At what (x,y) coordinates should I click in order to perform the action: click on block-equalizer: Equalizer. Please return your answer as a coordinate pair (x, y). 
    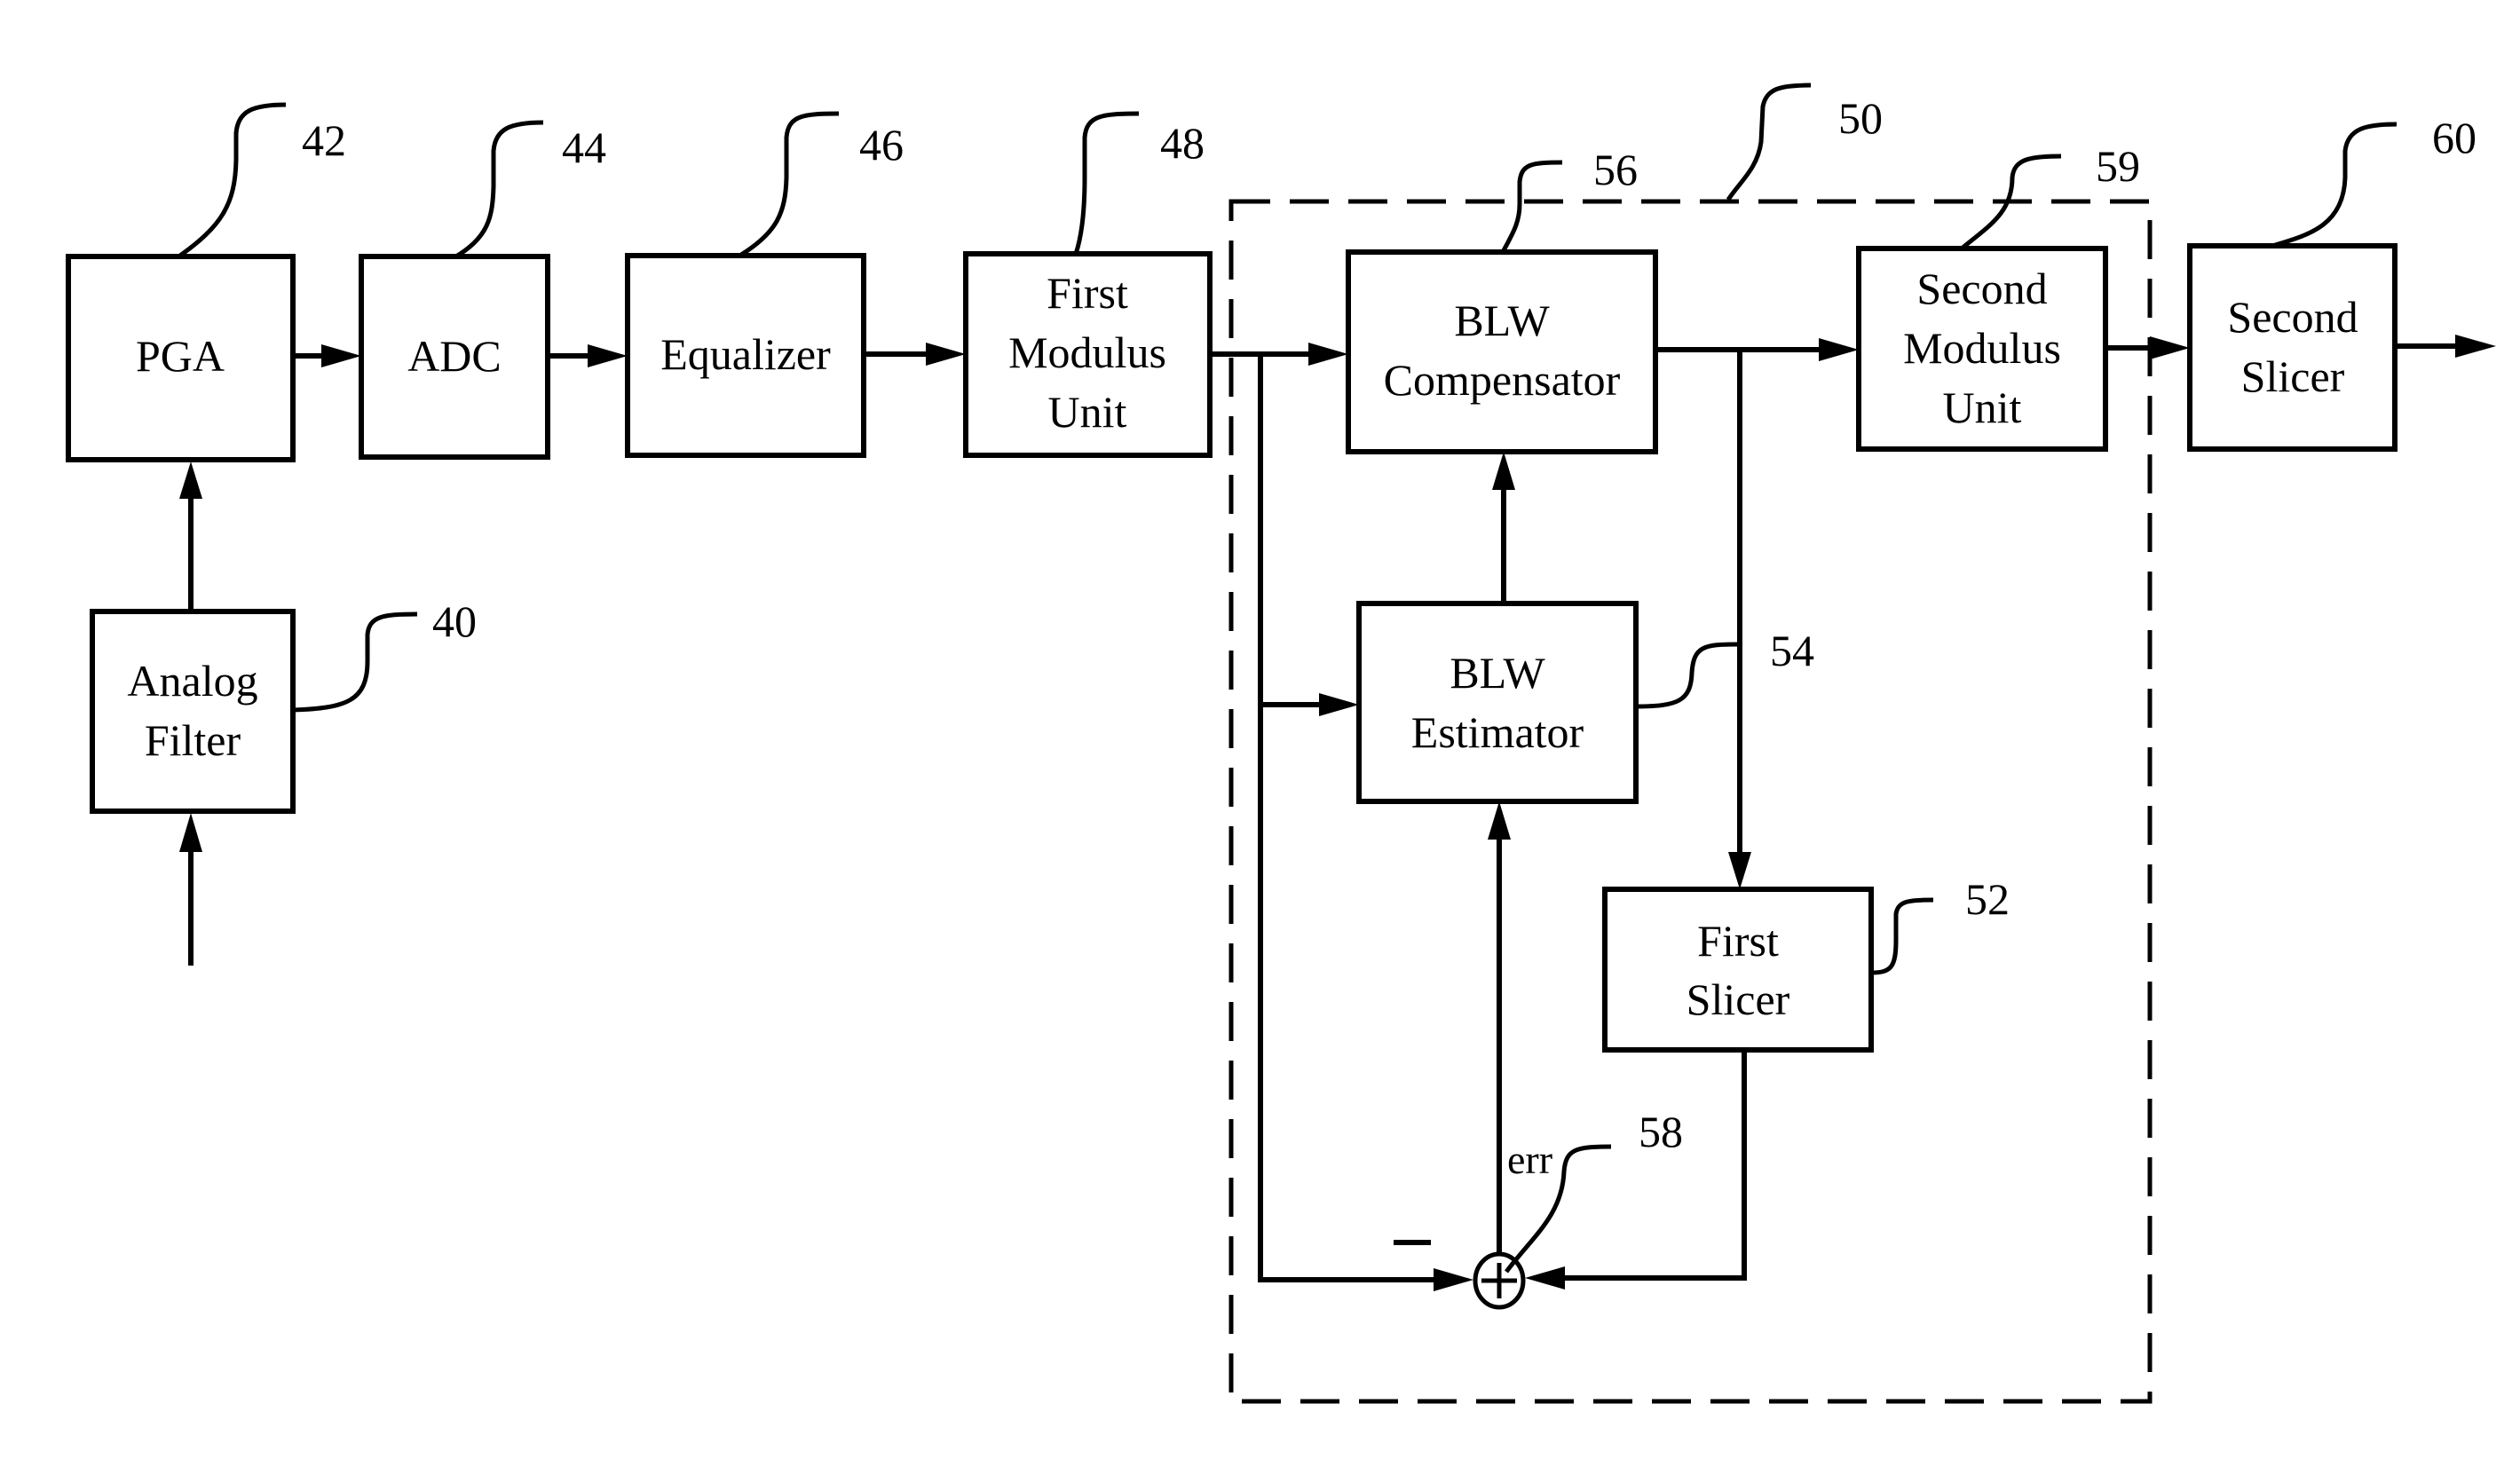
    Looking at the image, I should click on (745, 355).